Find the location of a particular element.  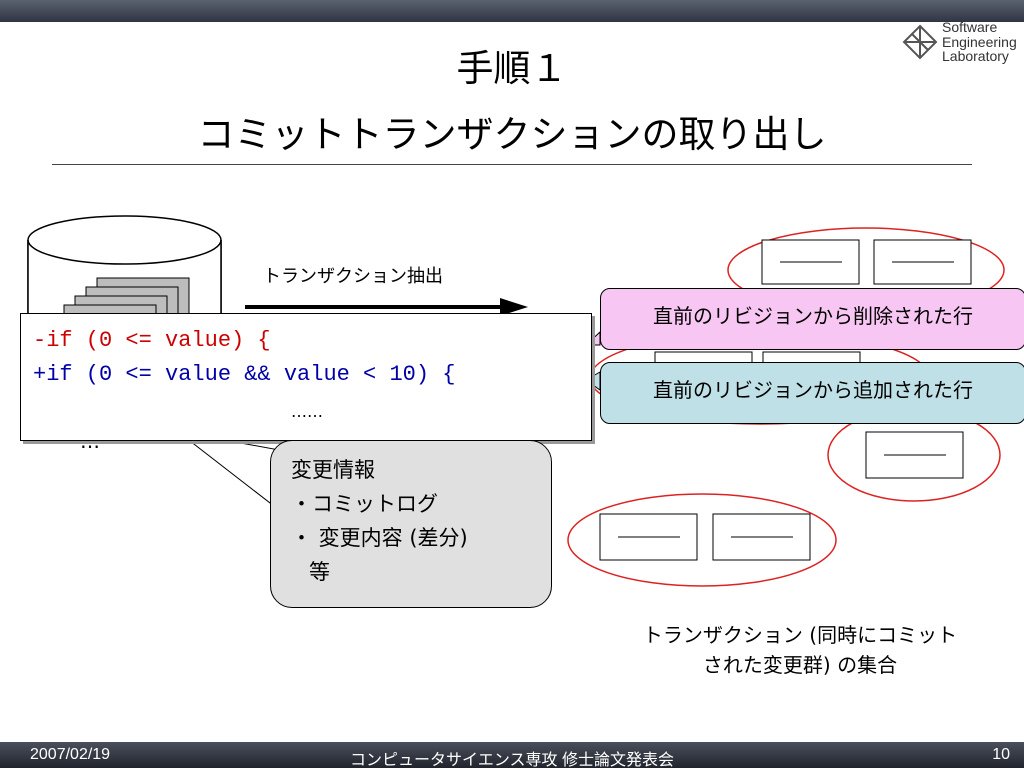

change-info-bubble: 変更情報 ・コミットログ ・ 変更内容 (差分) 等 is located at coordinates (411, 524).